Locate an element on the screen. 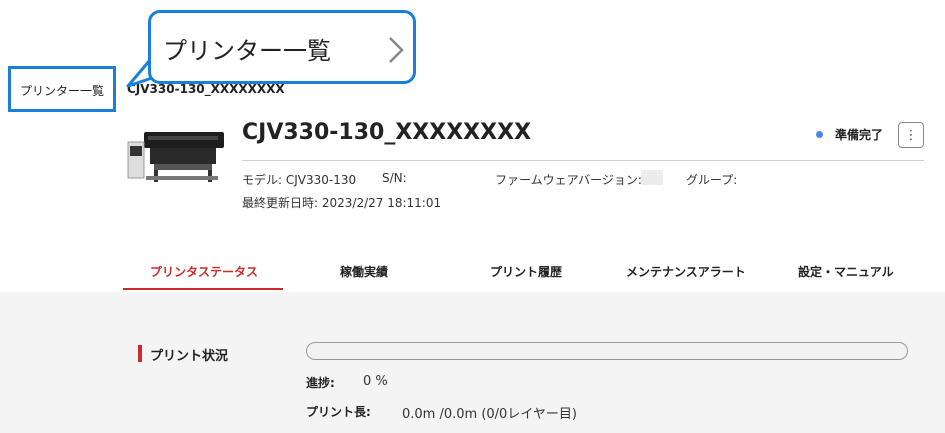 The image size is (945, 433). last-updated: 最終更新日時: 2023/2/27 18:11:01 is located at coordinates (342, 203).